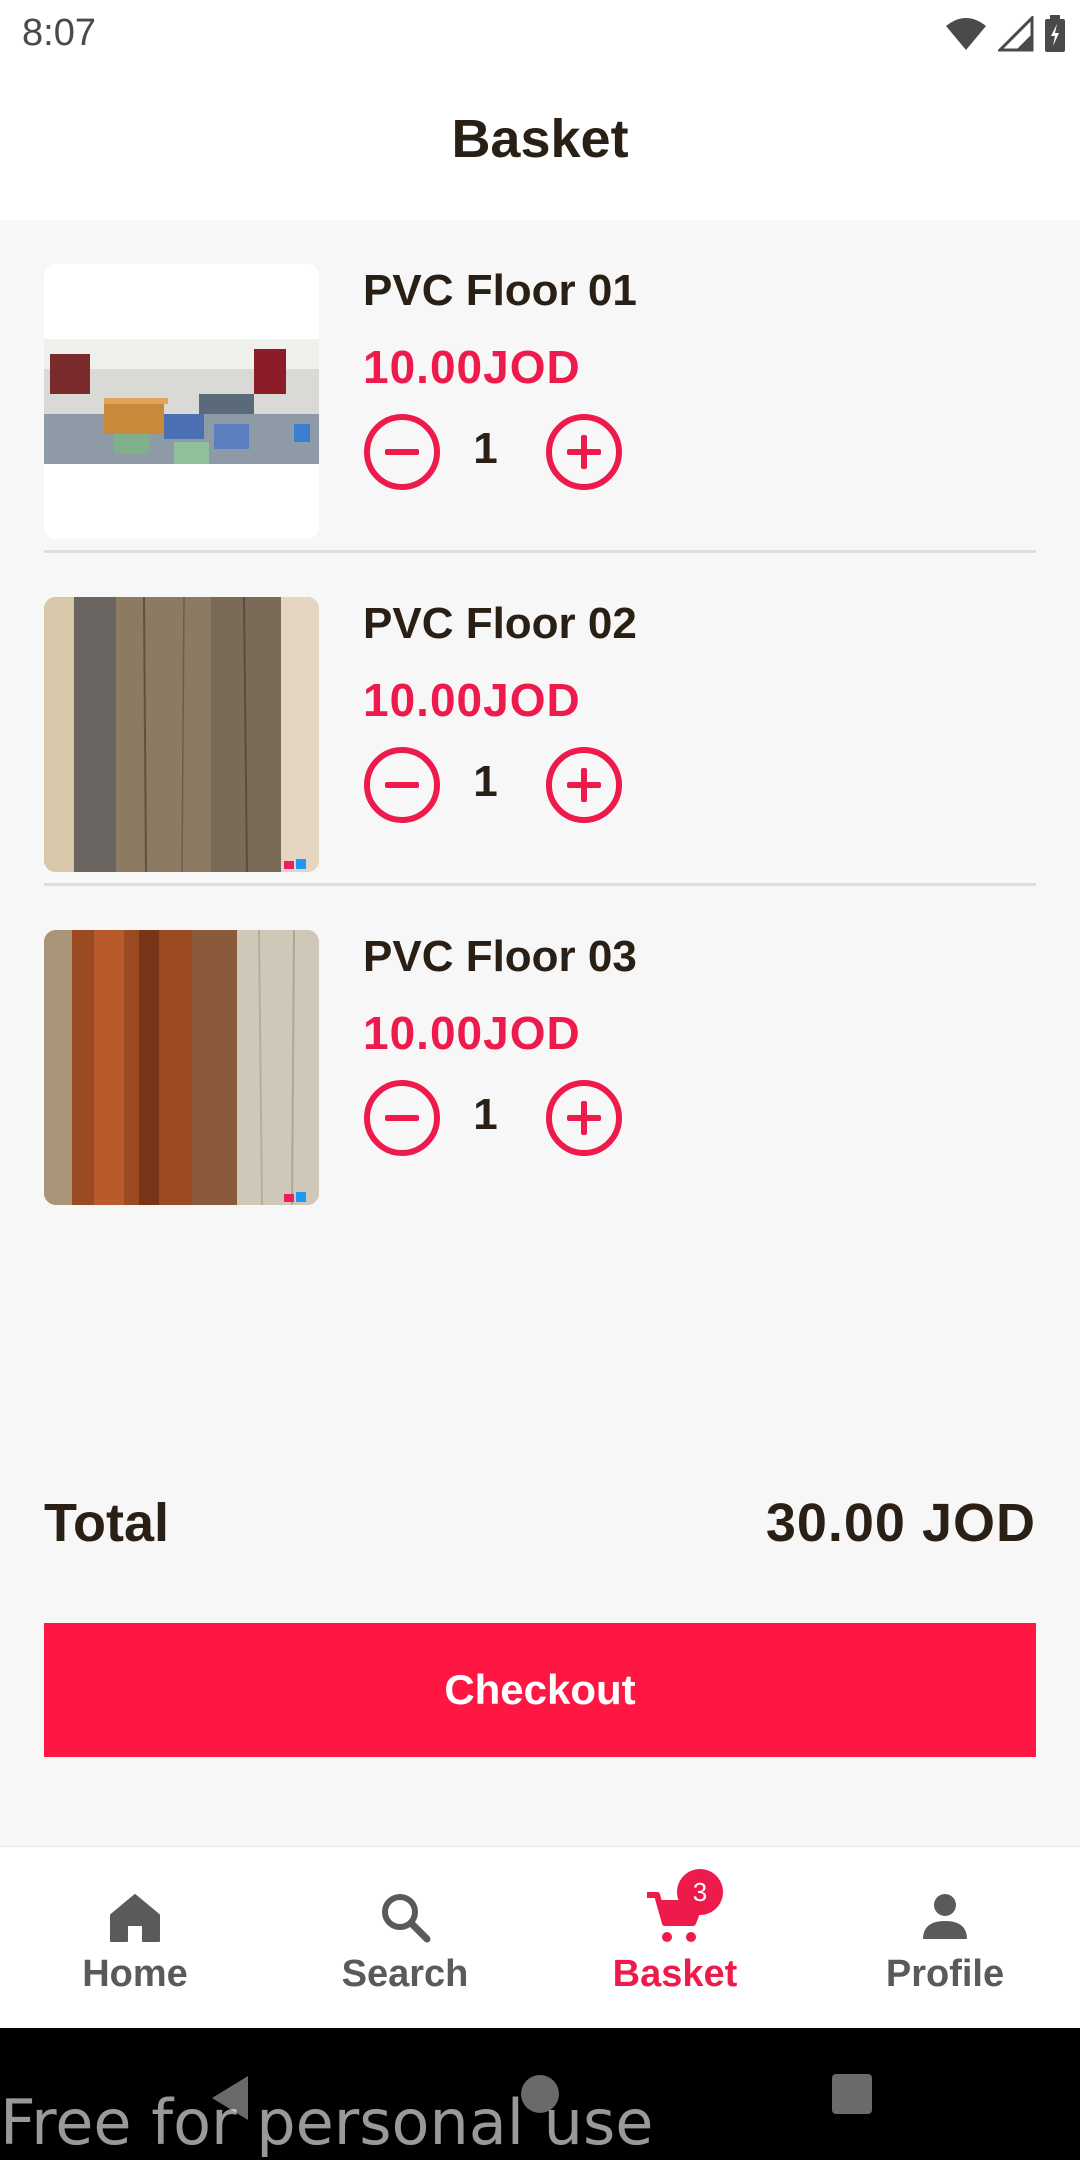  What do you see at coordinates (106, 1523) in the screenshot?
I see `total-label: Total` at bounding box center [106, 1523].